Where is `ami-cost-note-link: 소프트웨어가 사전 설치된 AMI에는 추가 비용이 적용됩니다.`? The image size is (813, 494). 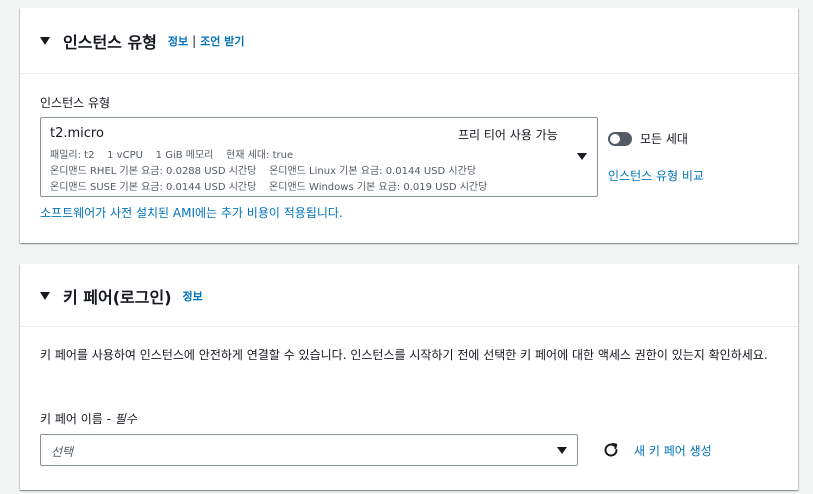 ami-cost-note-link: 소프트웨어가 사전 설치된 AMI에는 추가 비용이 적용됩니다. is located at coordinates (191, 212).